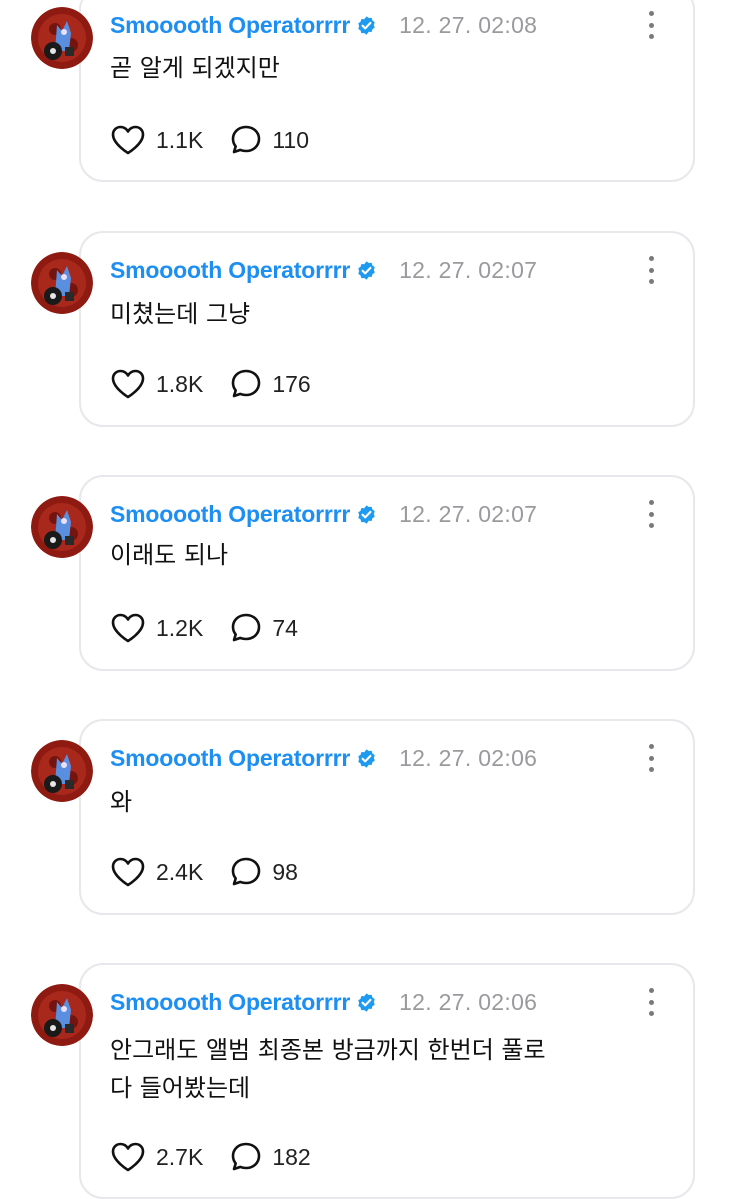 The height and width of the screenshot is (1199, 729). Describe the element at coordinates (180, 871) in the screenshot. I see `like-count: 2.4K` at that location.